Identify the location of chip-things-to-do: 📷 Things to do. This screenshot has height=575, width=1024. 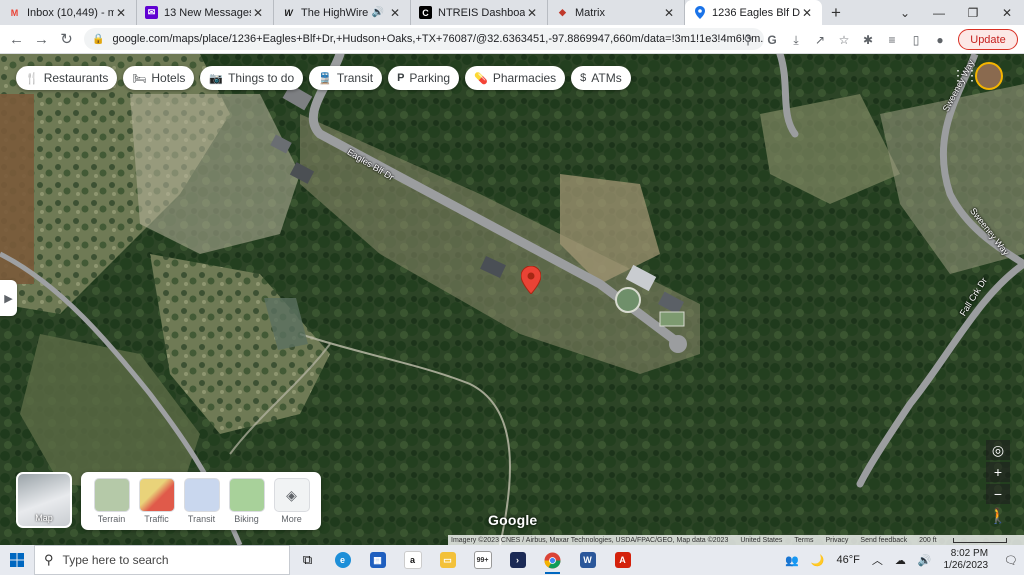
(252, 78).